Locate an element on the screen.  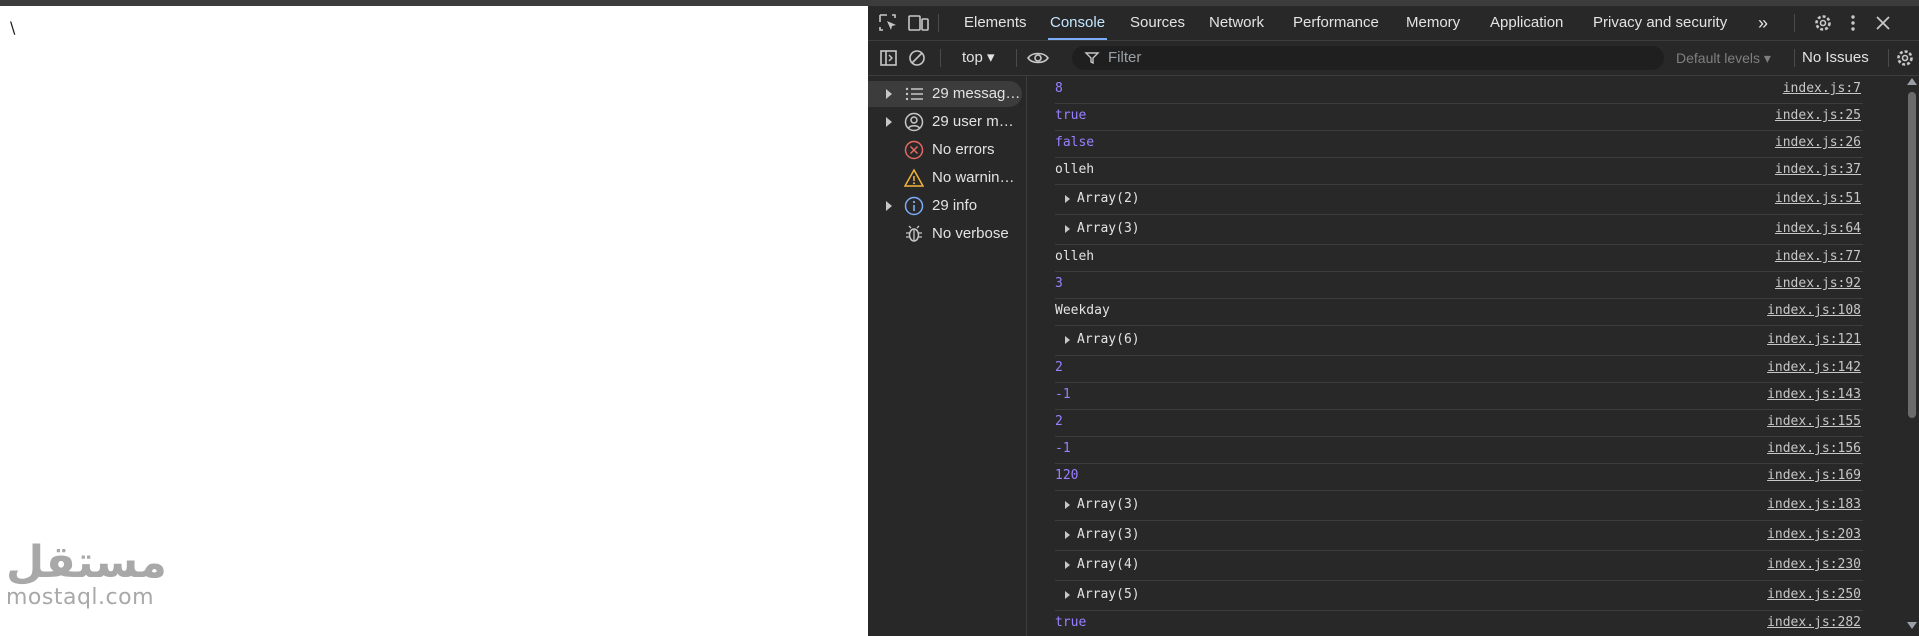
source-link: index.js:37 is located at coordinates (1818, 169).